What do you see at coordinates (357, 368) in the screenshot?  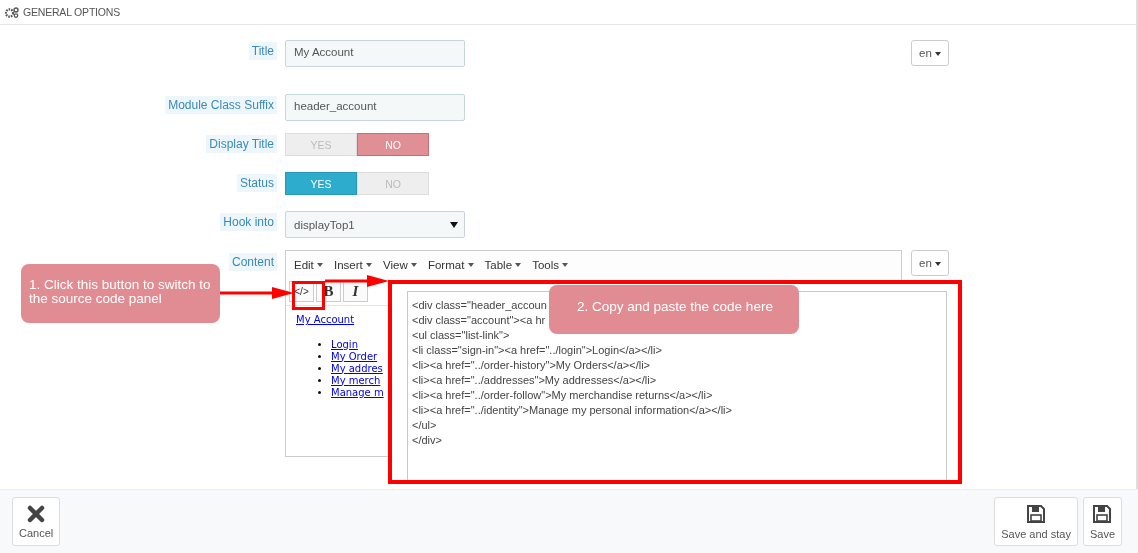 I see `preview-link: My addres` at bounding box center [357, 368].